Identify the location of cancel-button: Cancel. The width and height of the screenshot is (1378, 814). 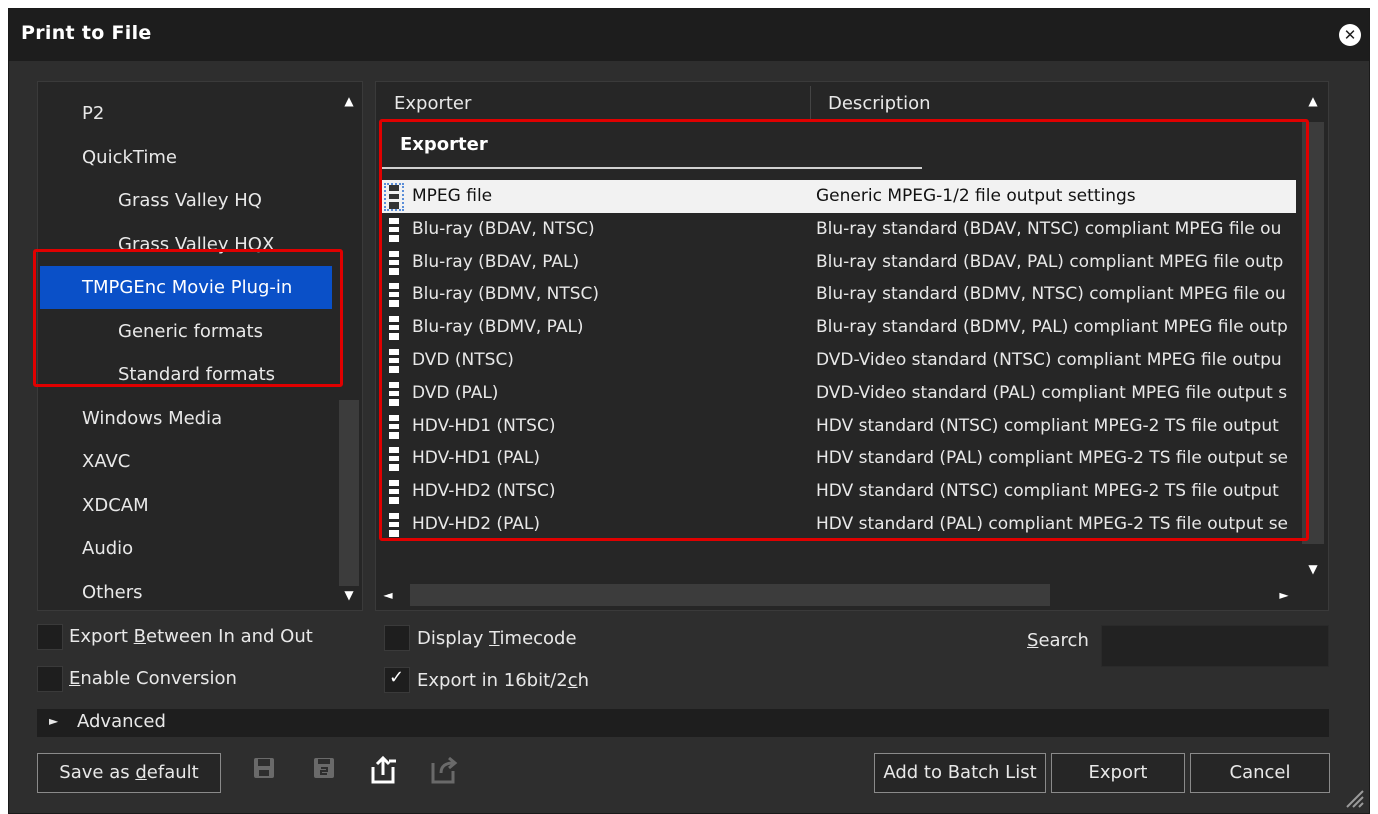
(1260, 773).